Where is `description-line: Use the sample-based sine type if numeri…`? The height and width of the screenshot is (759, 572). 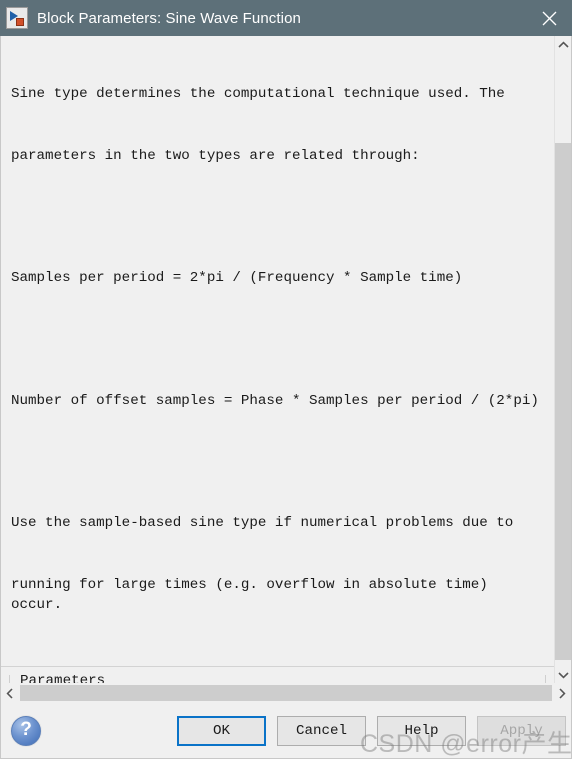
description-line: Use the sample-based sine type if numeri… is located at coordinates (262, 523).